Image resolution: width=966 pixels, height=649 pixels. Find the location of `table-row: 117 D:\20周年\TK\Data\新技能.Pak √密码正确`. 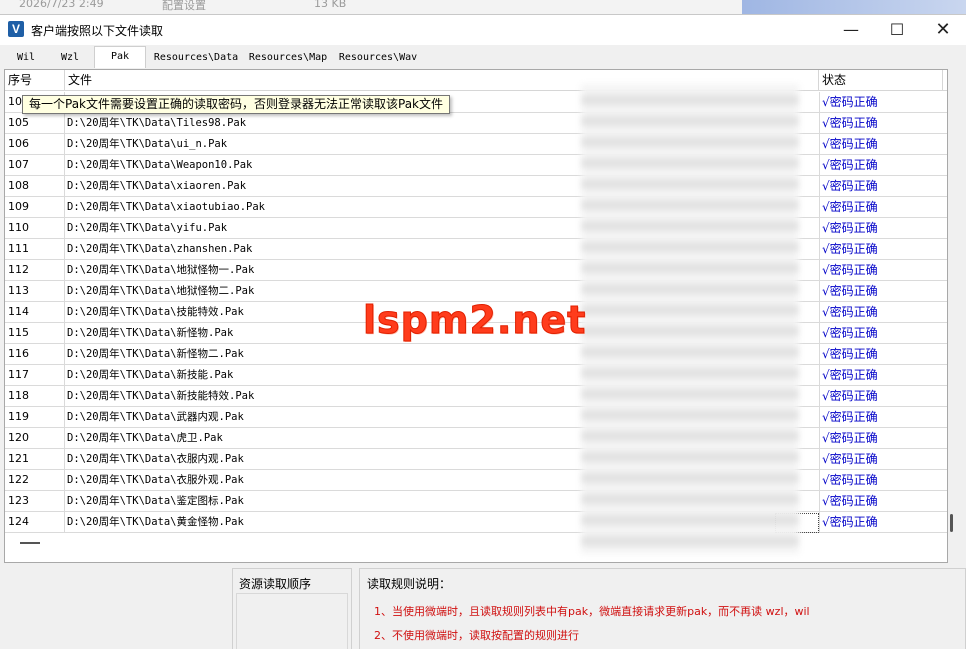

table-row: 117 D:\20周年\TK\Data\新技能.Pak √密码正确 is located at coordinates (476, 375).